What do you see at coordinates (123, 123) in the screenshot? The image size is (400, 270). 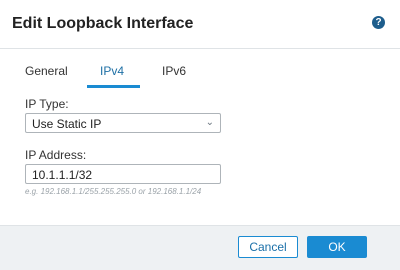 I see `ip-type-select: Use Static IP ⌄` at bounding box center [123, 123].